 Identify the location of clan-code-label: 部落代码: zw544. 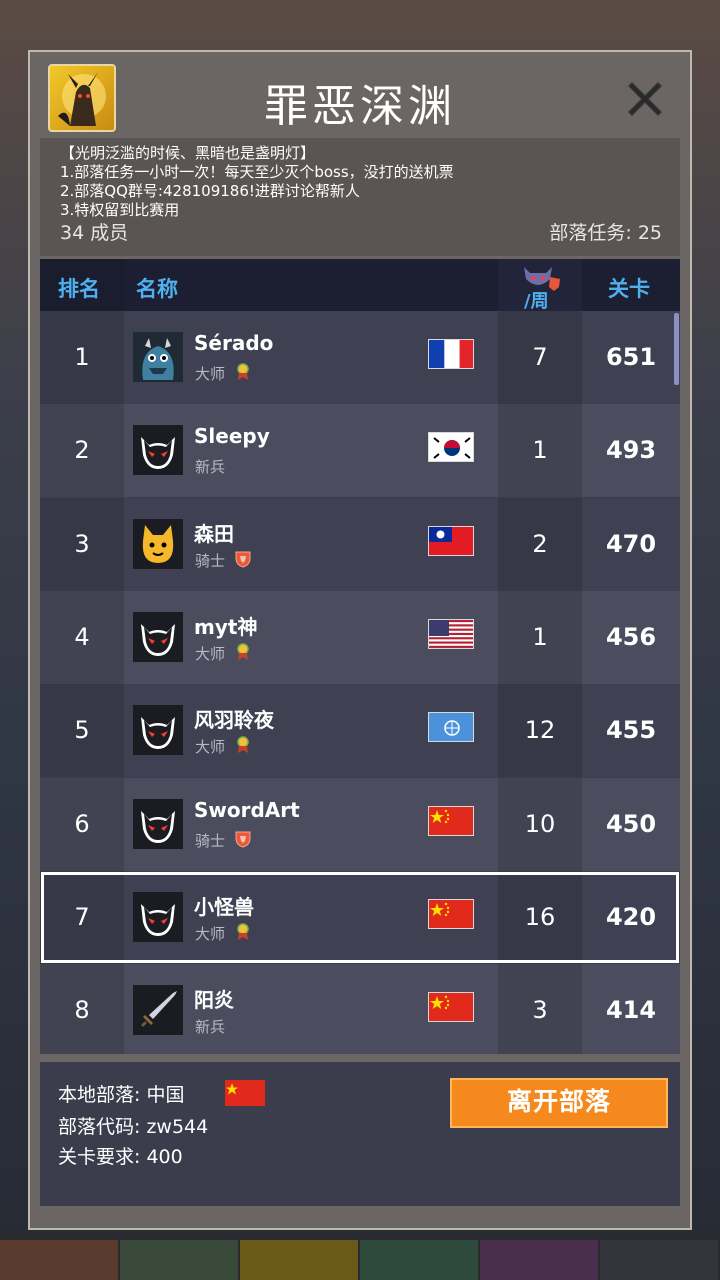
(133, 1127).